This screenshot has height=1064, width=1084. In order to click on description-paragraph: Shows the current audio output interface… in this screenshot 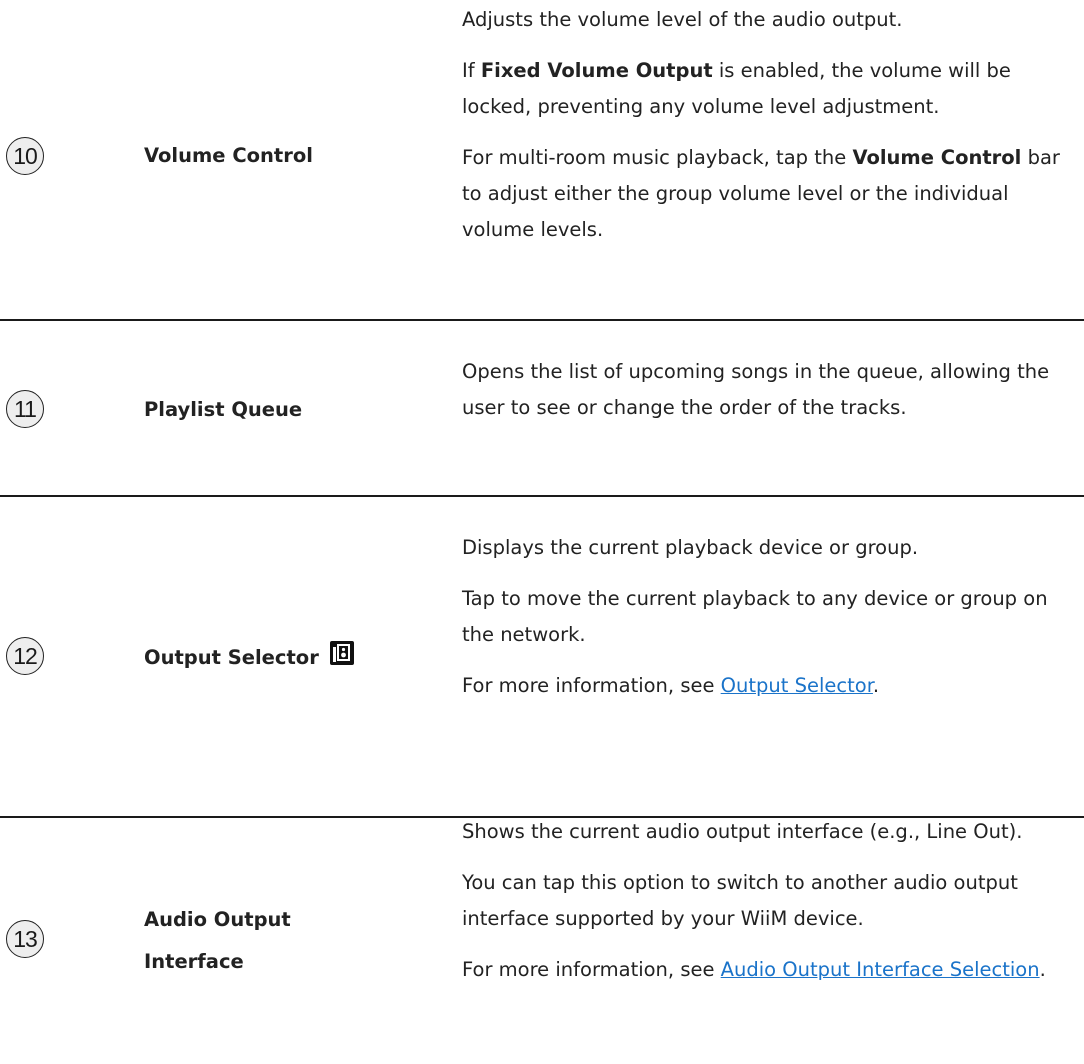, I will do `click(742, 831)`.